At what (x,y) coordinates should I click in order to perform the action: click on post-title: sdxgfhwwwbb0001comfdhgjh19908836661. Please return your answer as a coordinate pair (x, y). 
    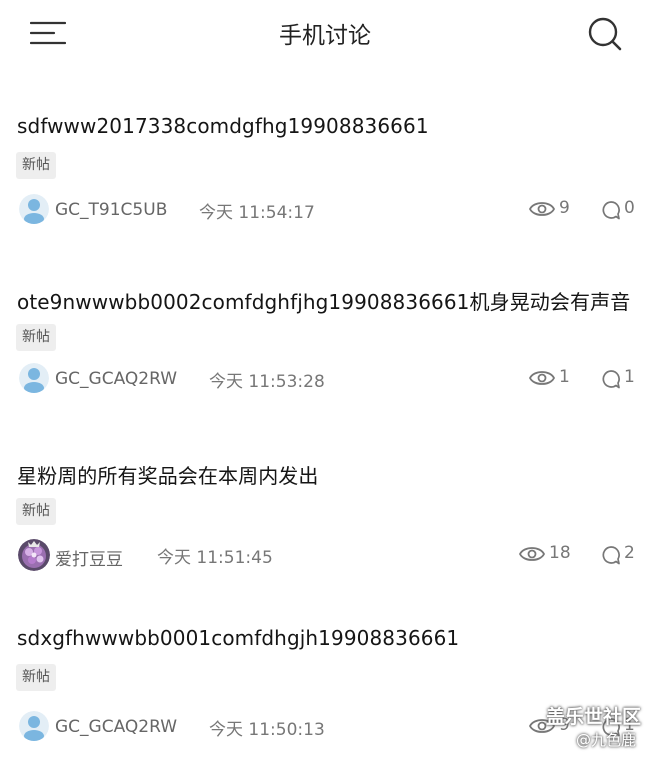
    Looking at the image, I should click on (238, 638).